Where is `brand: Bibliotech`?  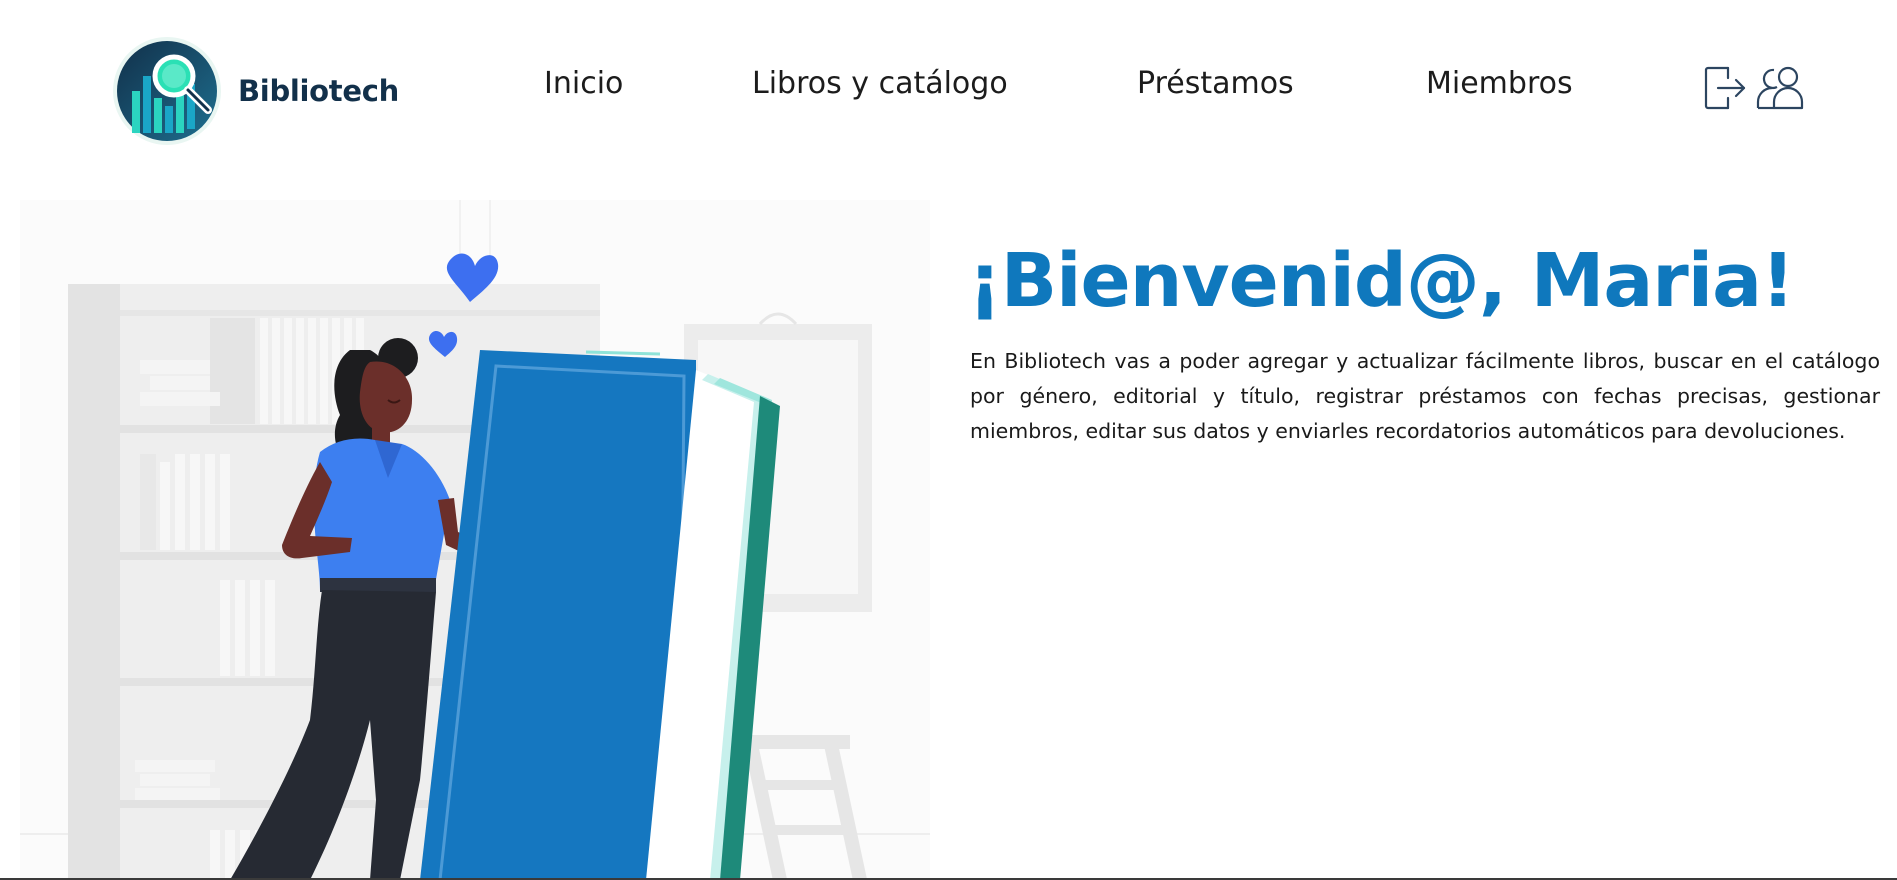 brand: Bibliotech is located at coordinates (255, 91).